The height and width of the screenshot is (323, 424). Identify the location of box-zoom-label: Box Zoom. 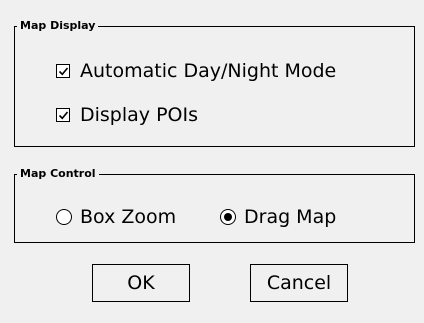
(128, 217).